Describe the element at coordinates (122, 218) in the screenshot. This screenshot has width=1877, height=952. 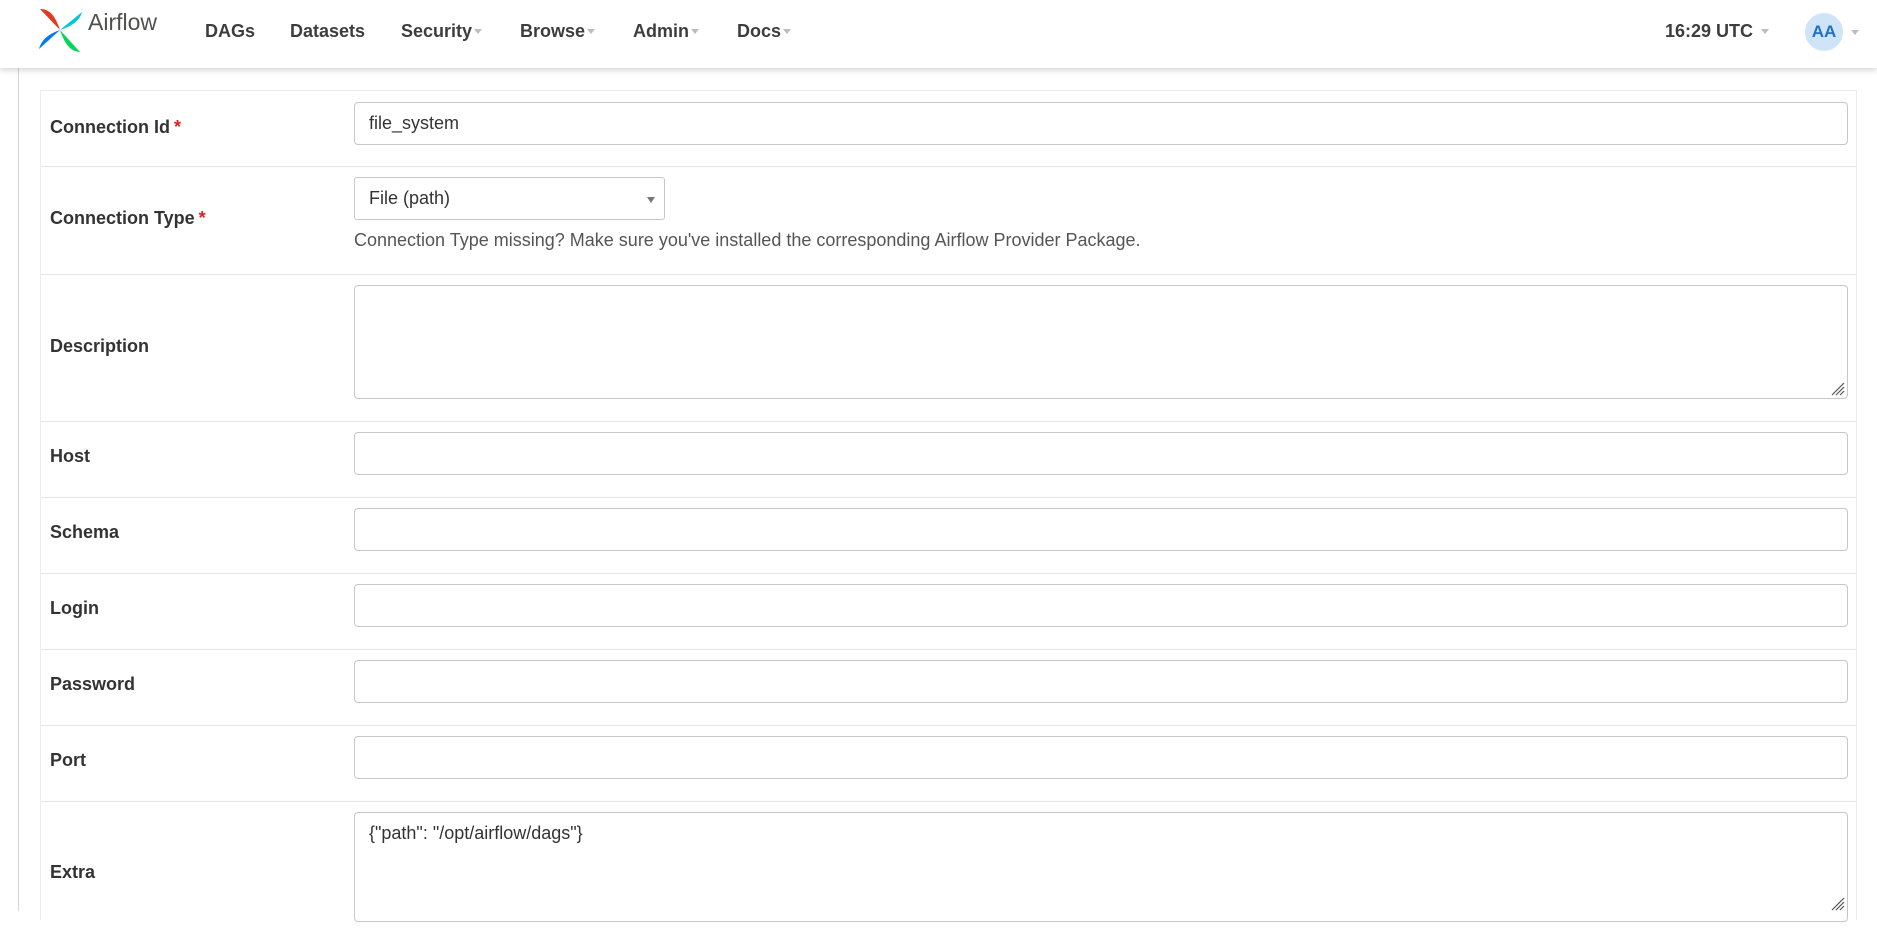
I see `connection-type-label-text: Connection Type` at that location.